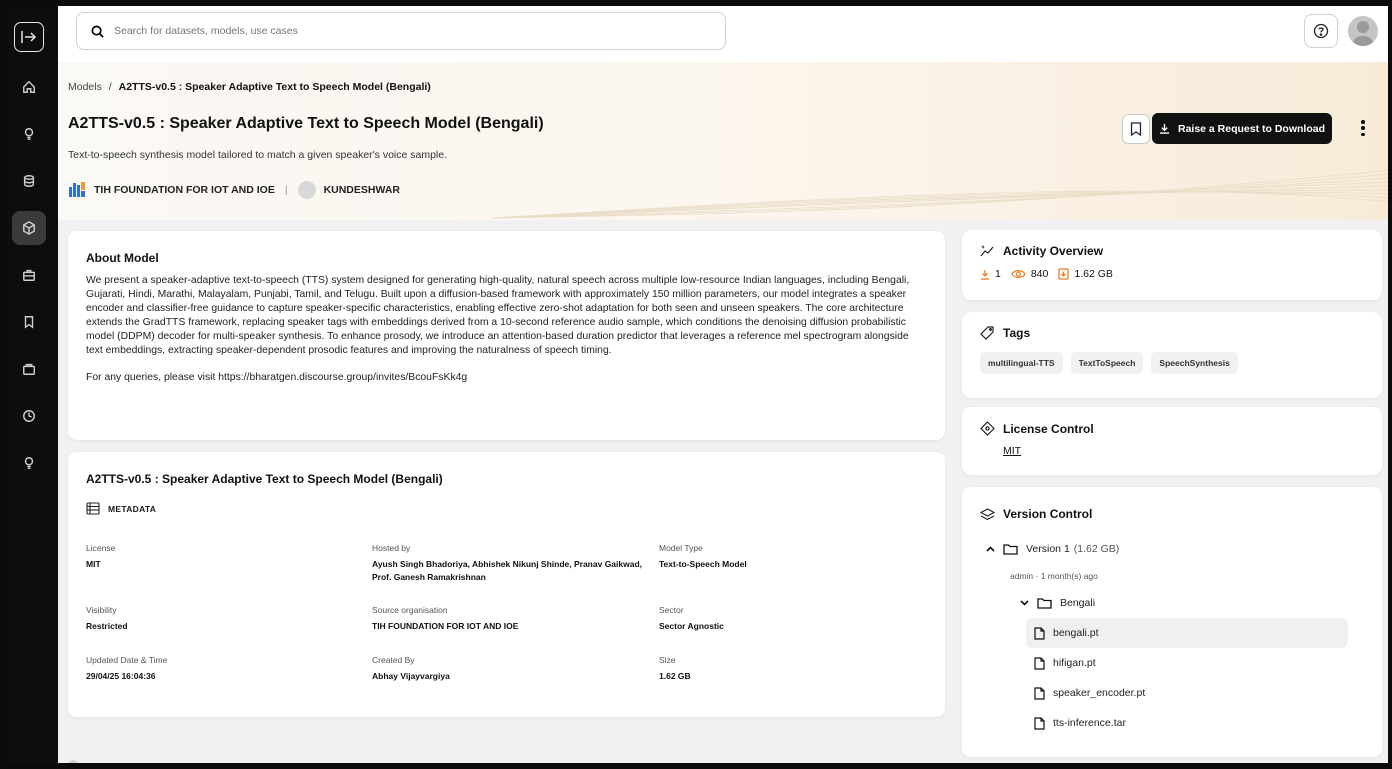 The height and width of the screenshot is (769, 1392). What do you see at coordinates (29, 275) in the screenshot?
I see `briefcase-icon` at bounding box center [29, 275].